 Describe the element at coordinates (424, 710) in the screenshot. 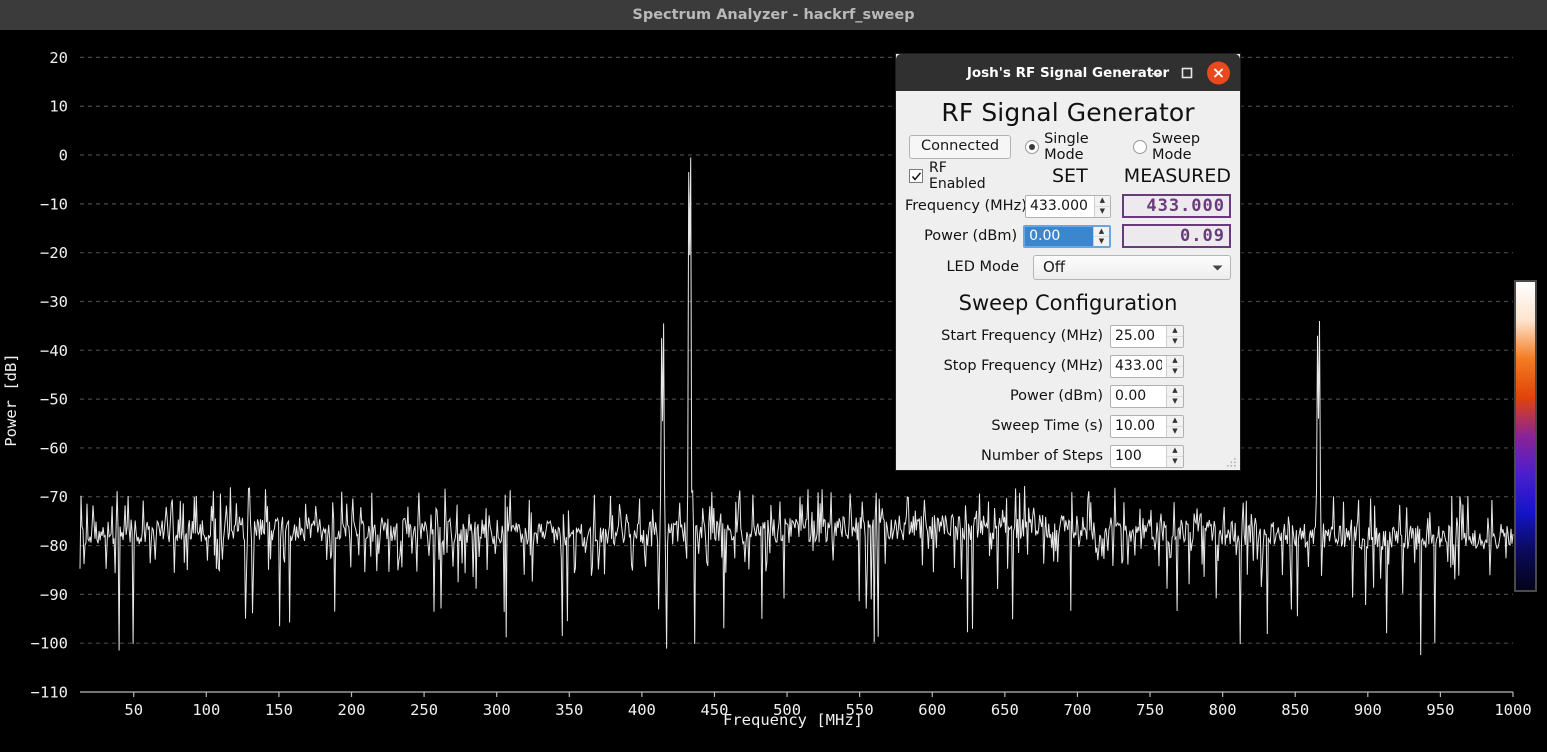

I see `svg-text: 250` at that location.